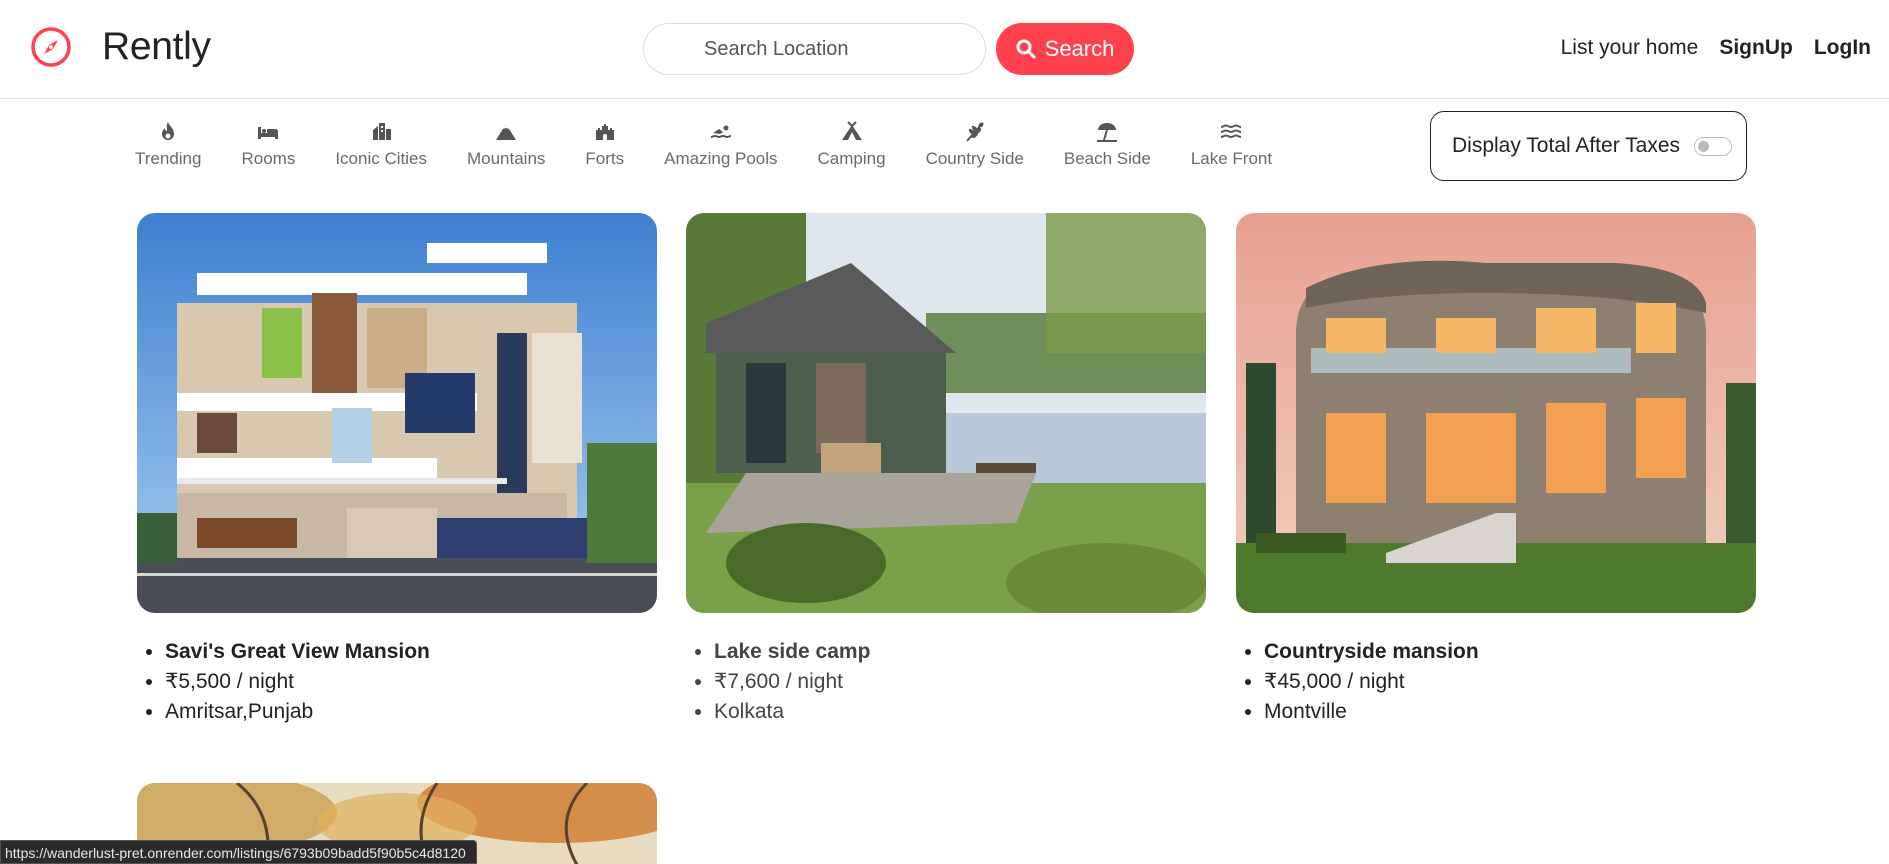 This screenshot has height=864, width=1889. What do you see at coordinates (604, 132) in the screenshot?
I see `fort-icon` at bounding box center [604, 132].